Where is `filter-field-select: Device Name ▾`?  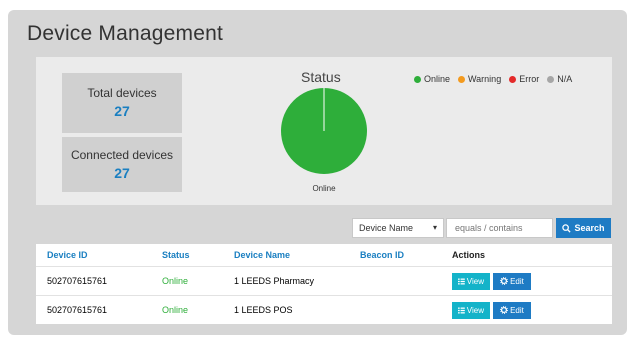 filter-field-select: Device Name ▾ is located at coordinates (398, 228).